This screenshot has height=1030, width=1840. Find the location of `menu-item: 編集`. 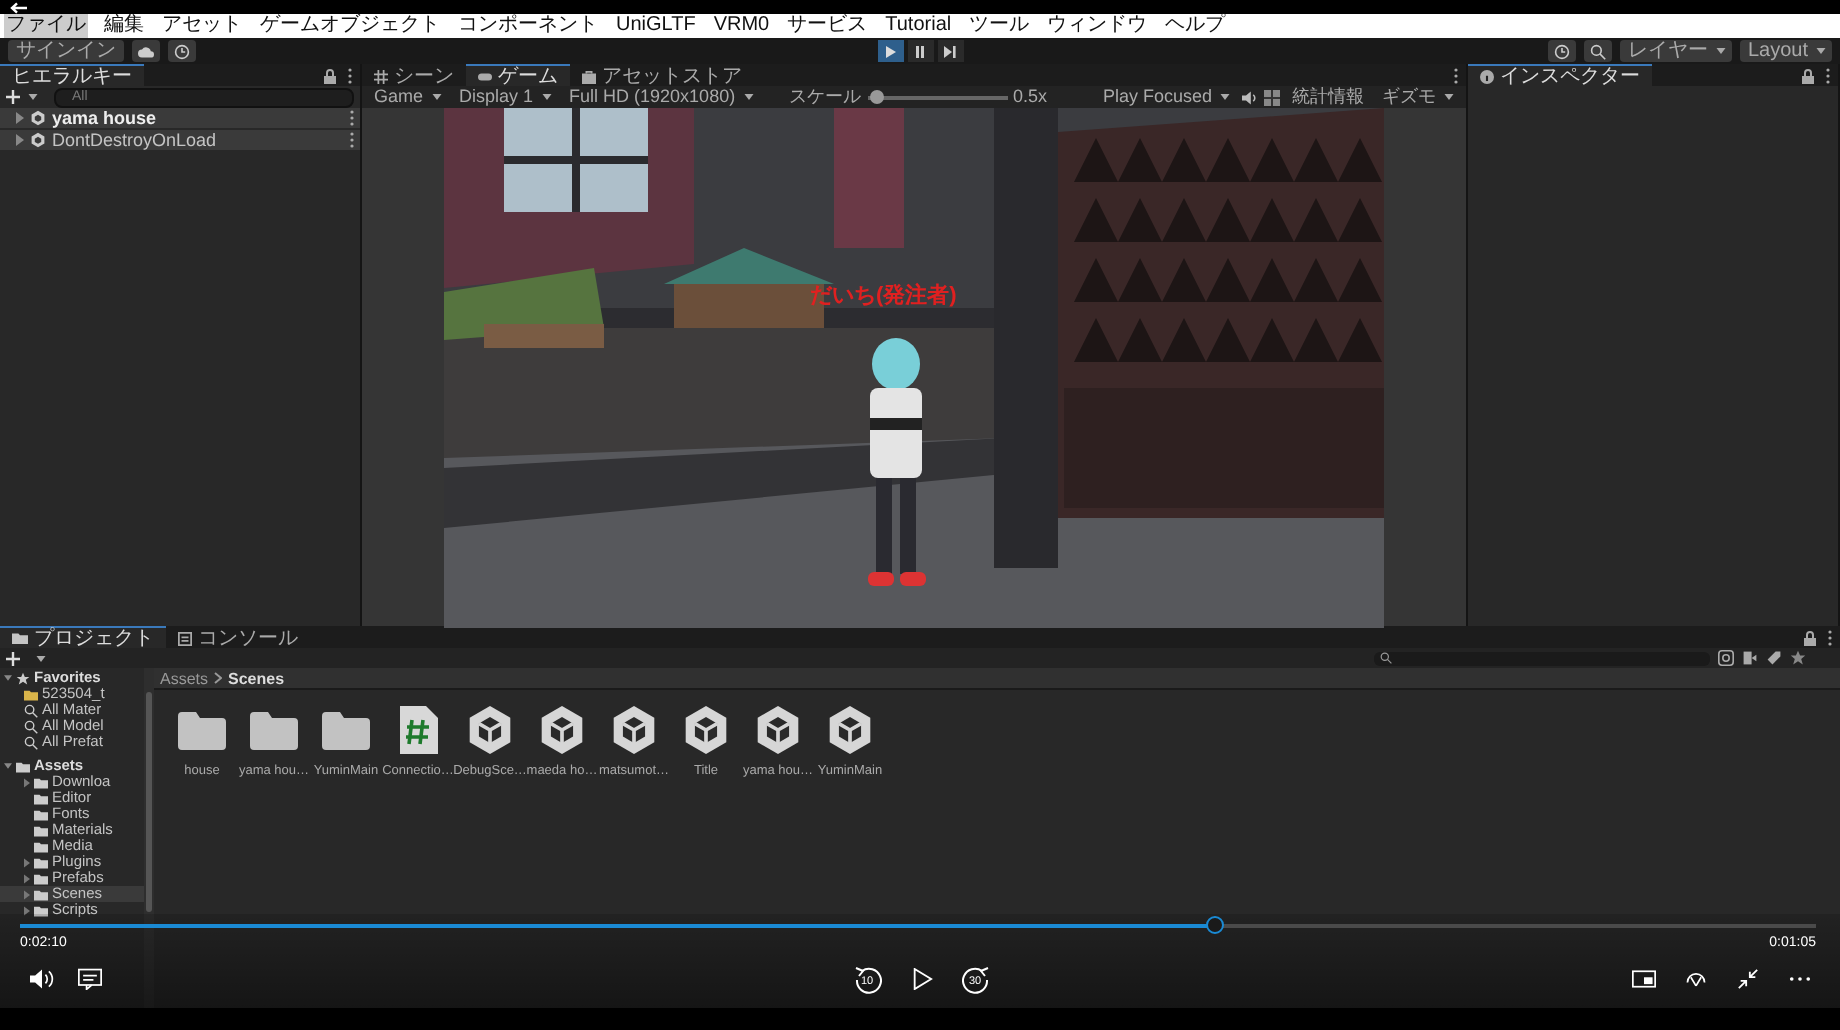

menu-item: 編集 is located at coordinates (124, 26).